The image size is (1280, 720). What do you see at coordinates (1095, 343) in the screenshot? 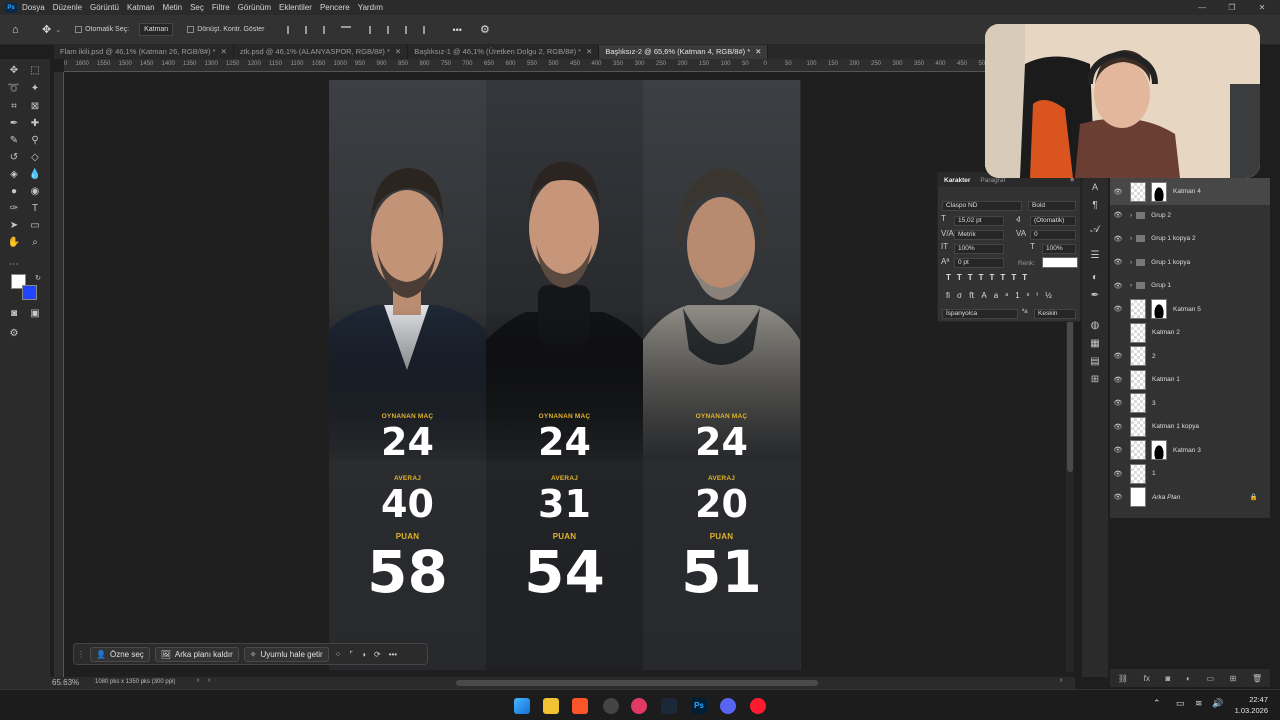
I see `swatches-icon: ▦` at bounding box center [1095, 343].